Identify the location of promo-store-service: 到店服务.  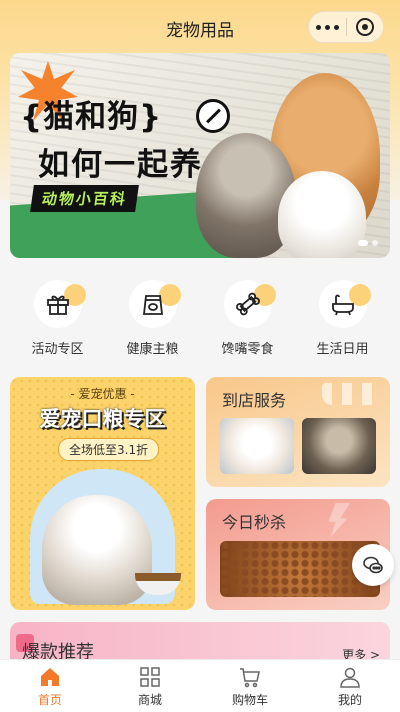
(298, 432).